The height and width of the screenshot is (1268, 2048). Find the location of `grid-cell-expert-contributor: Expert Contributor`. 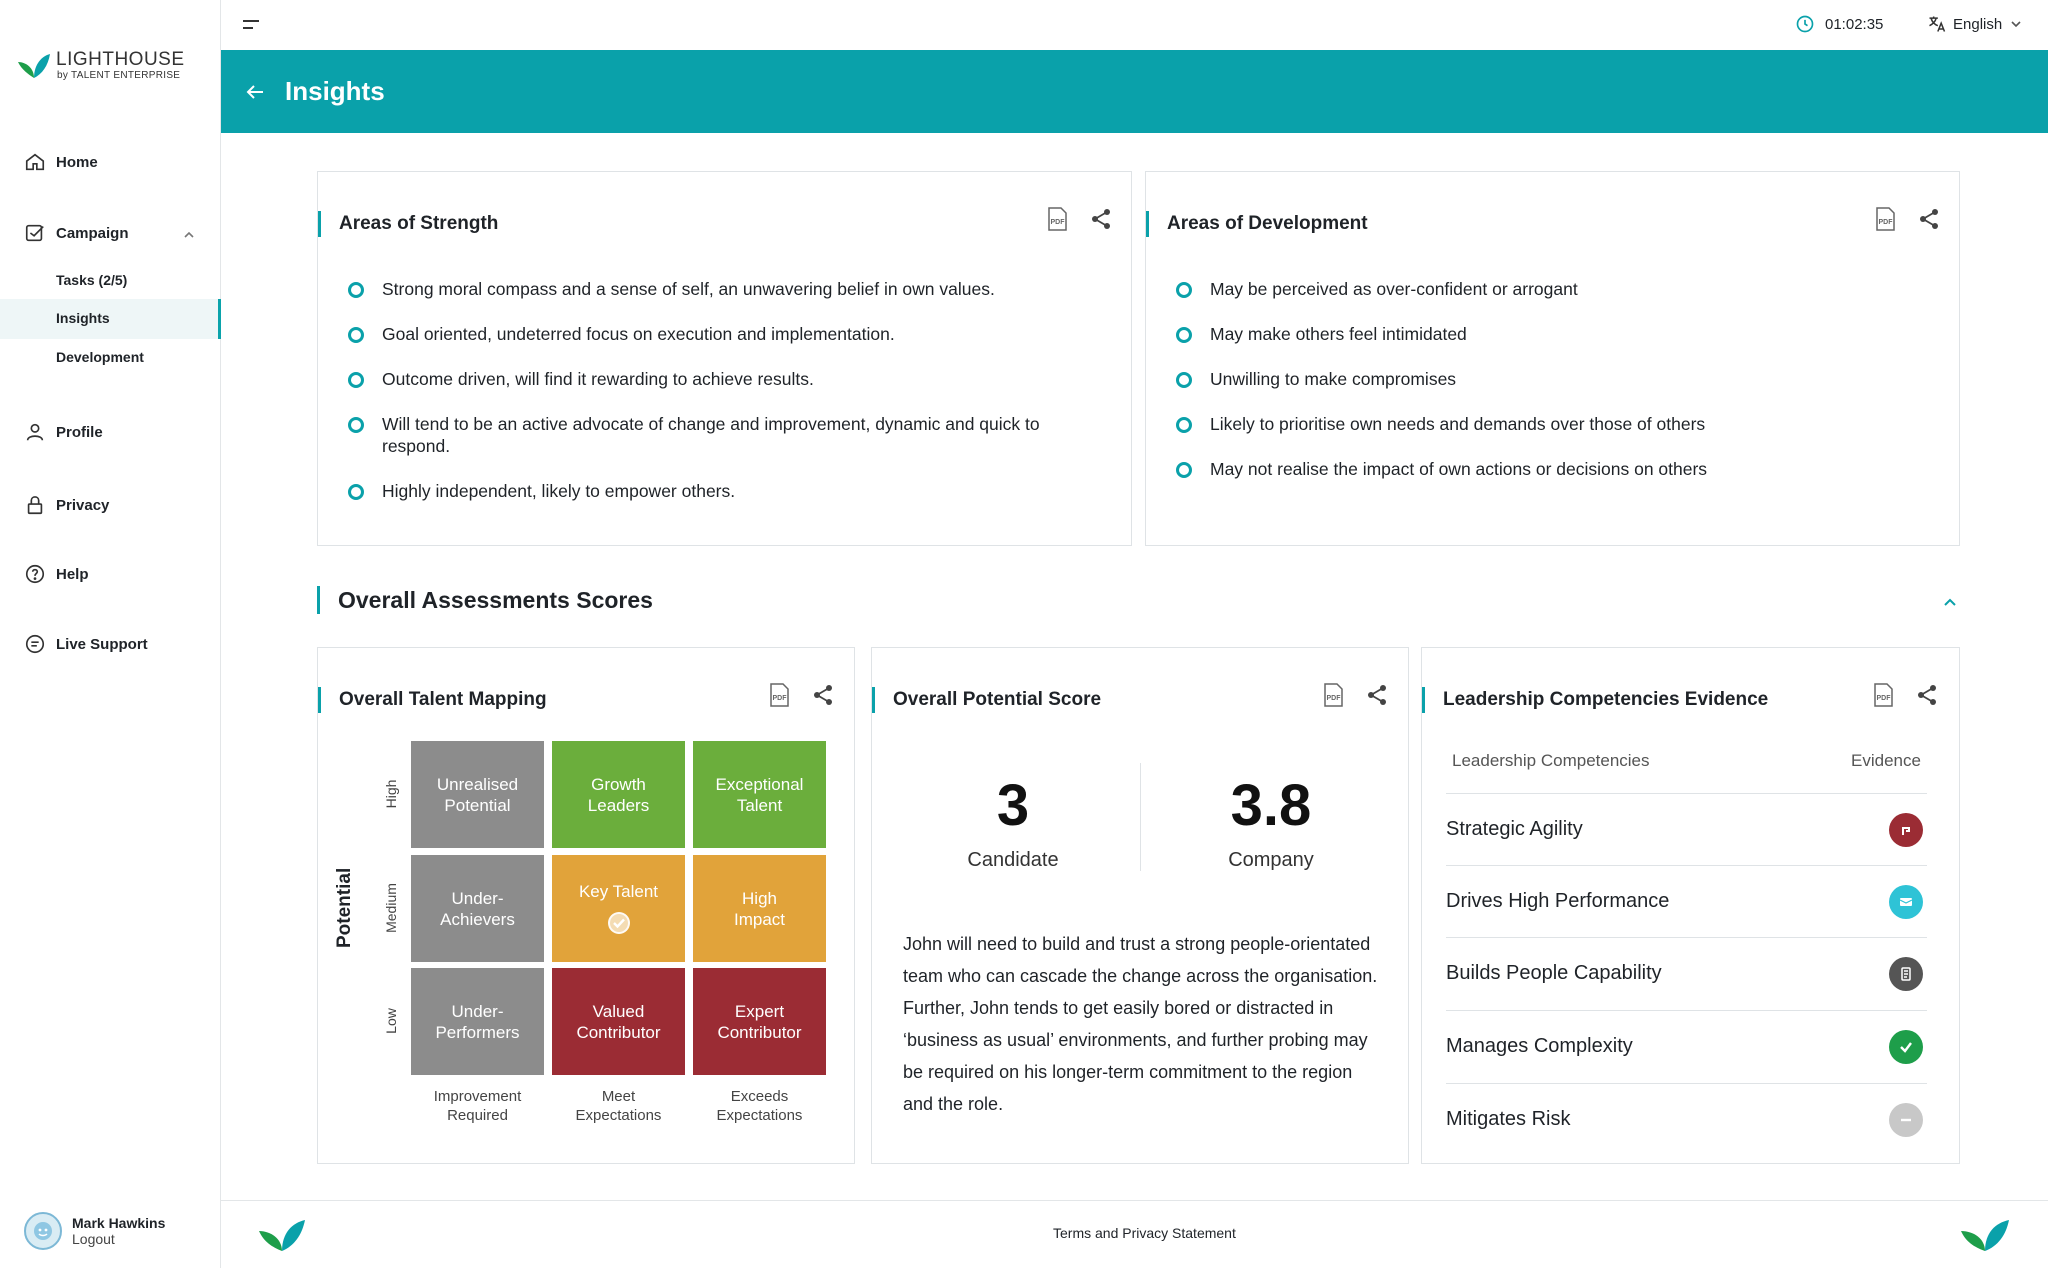

grid-cell-expert-contributor: Expert Contributor is located at coordinates (759, 1021).